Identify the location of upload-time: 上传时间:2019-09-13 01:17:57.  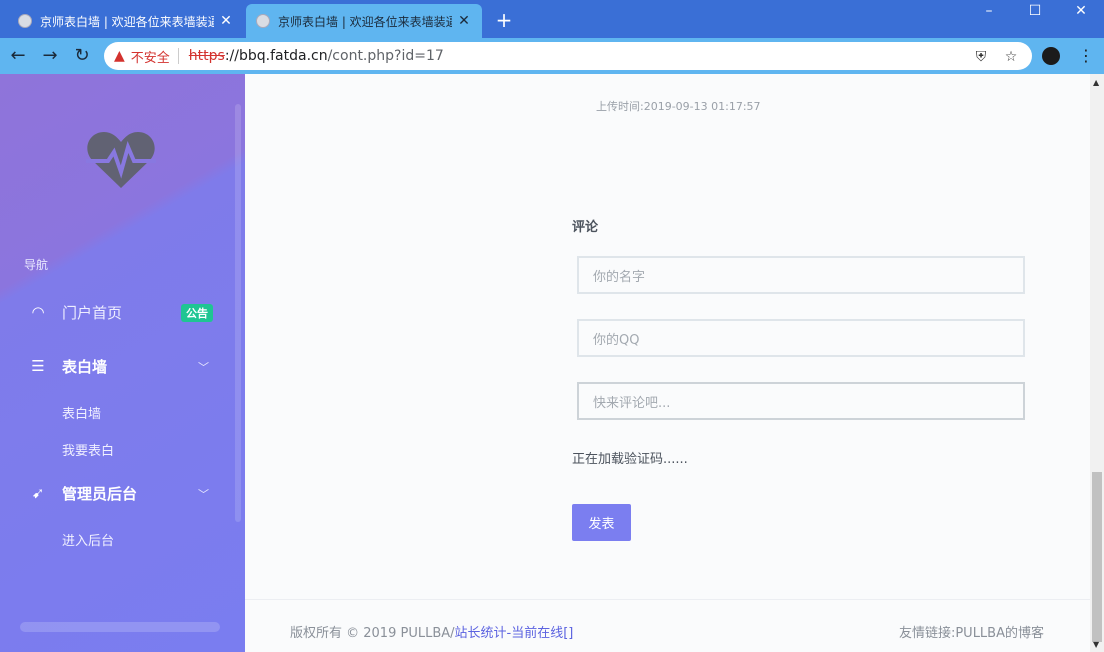
(678, 106).